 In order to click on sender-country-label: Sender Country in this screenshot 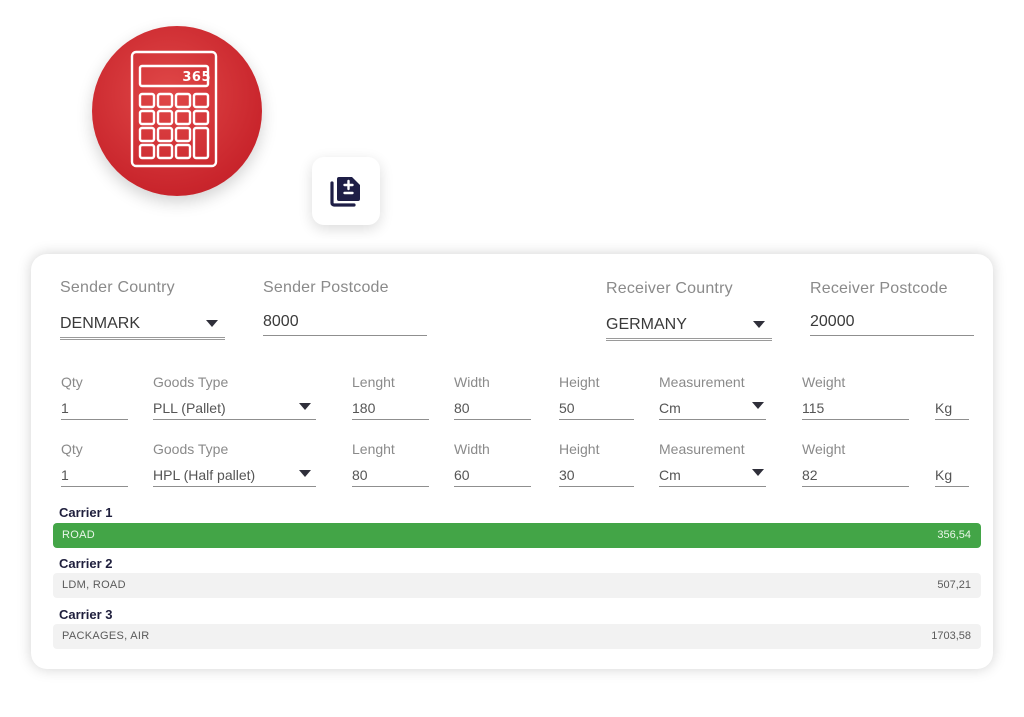, I will do `click(117, 287)`.